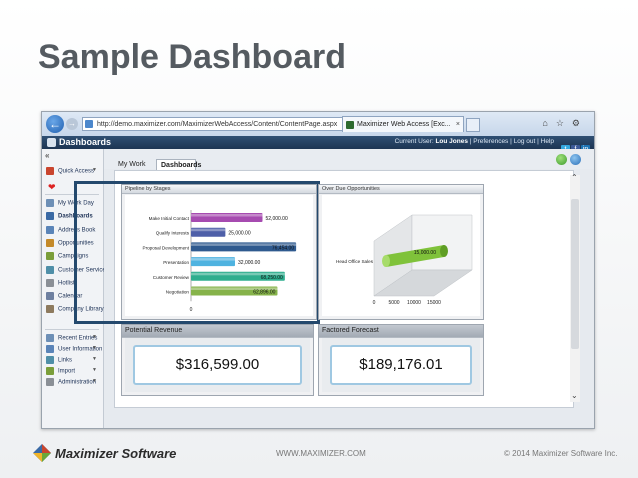 The image size is (638, 478). What do you see at coordinates (561, 453) in the screenshot?
I see `footer-copyright: © 2014 Maximizer Software Inc.` at bounding box center [561, 453].